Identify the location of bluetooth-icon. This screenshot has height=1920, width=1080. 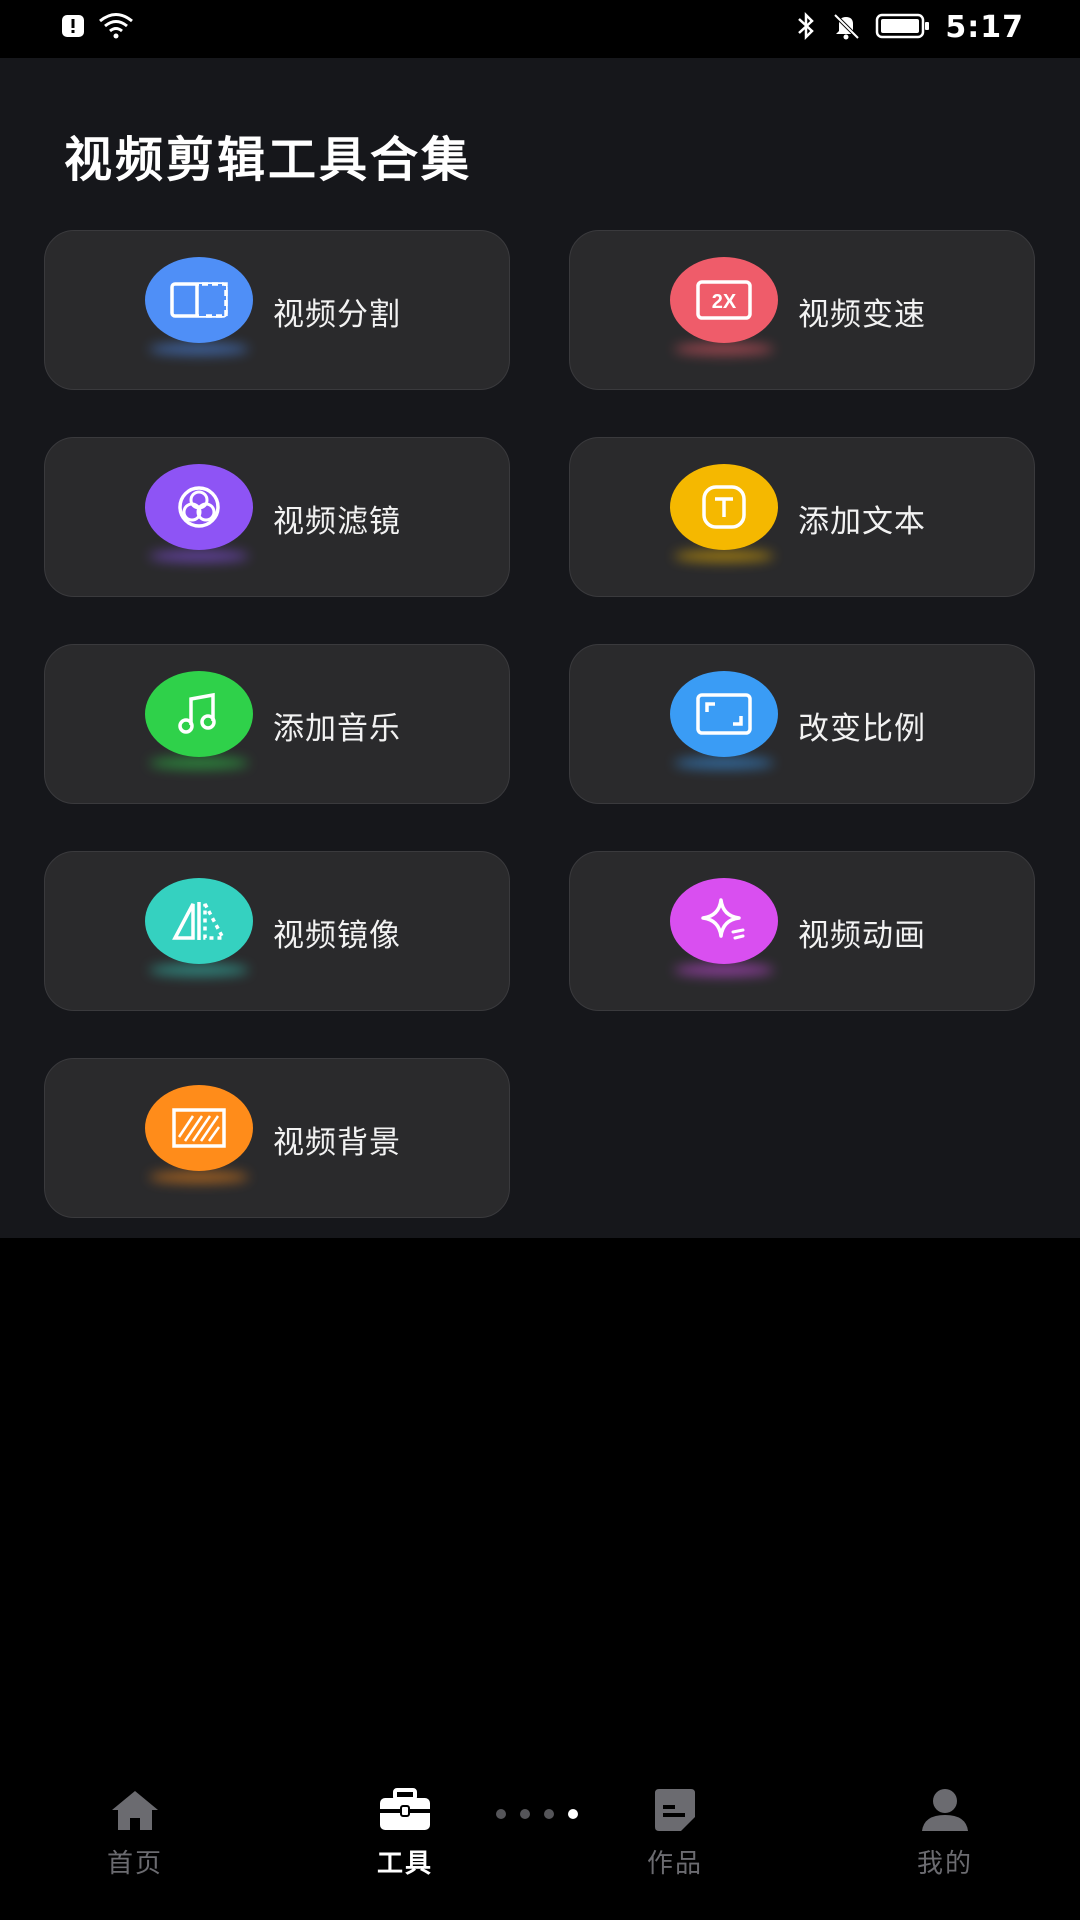
(806, 28).